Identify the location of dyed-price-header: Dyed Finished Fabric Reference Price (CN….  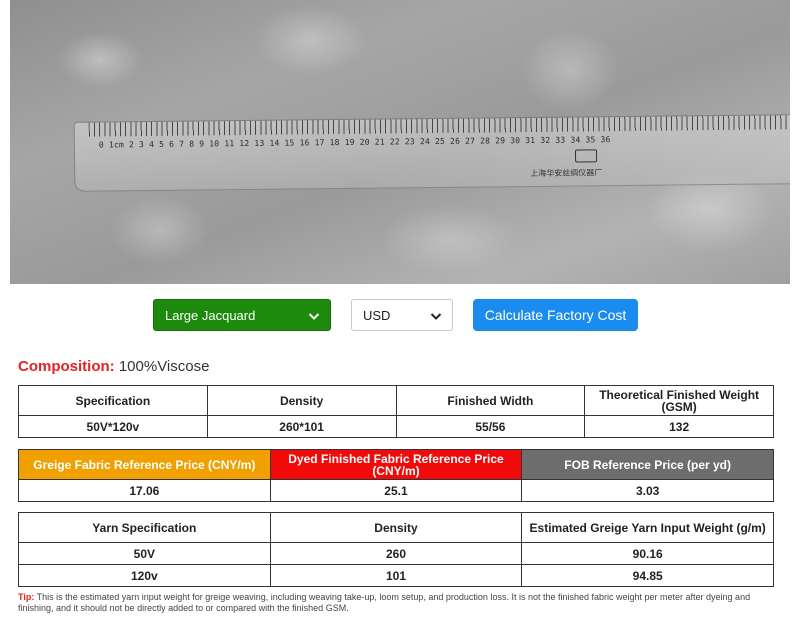
(396, 464).